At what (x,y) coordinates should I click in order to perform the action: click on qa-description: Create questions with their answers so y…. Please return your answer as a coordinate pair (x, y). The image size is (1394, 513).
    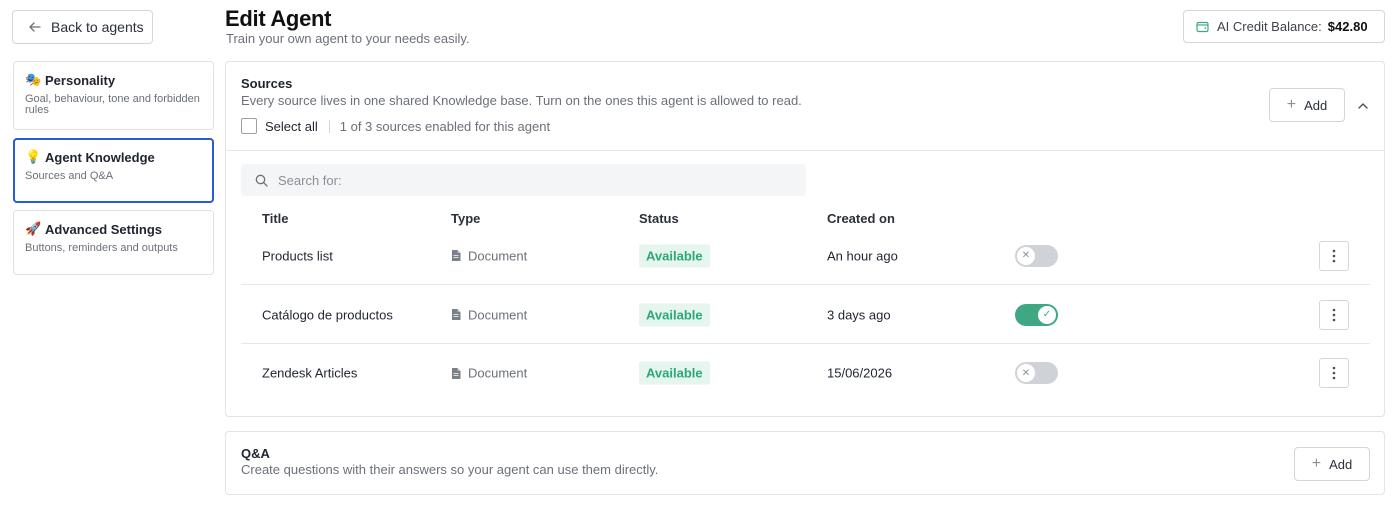
    Looking at the image, I should click on (450, 469).